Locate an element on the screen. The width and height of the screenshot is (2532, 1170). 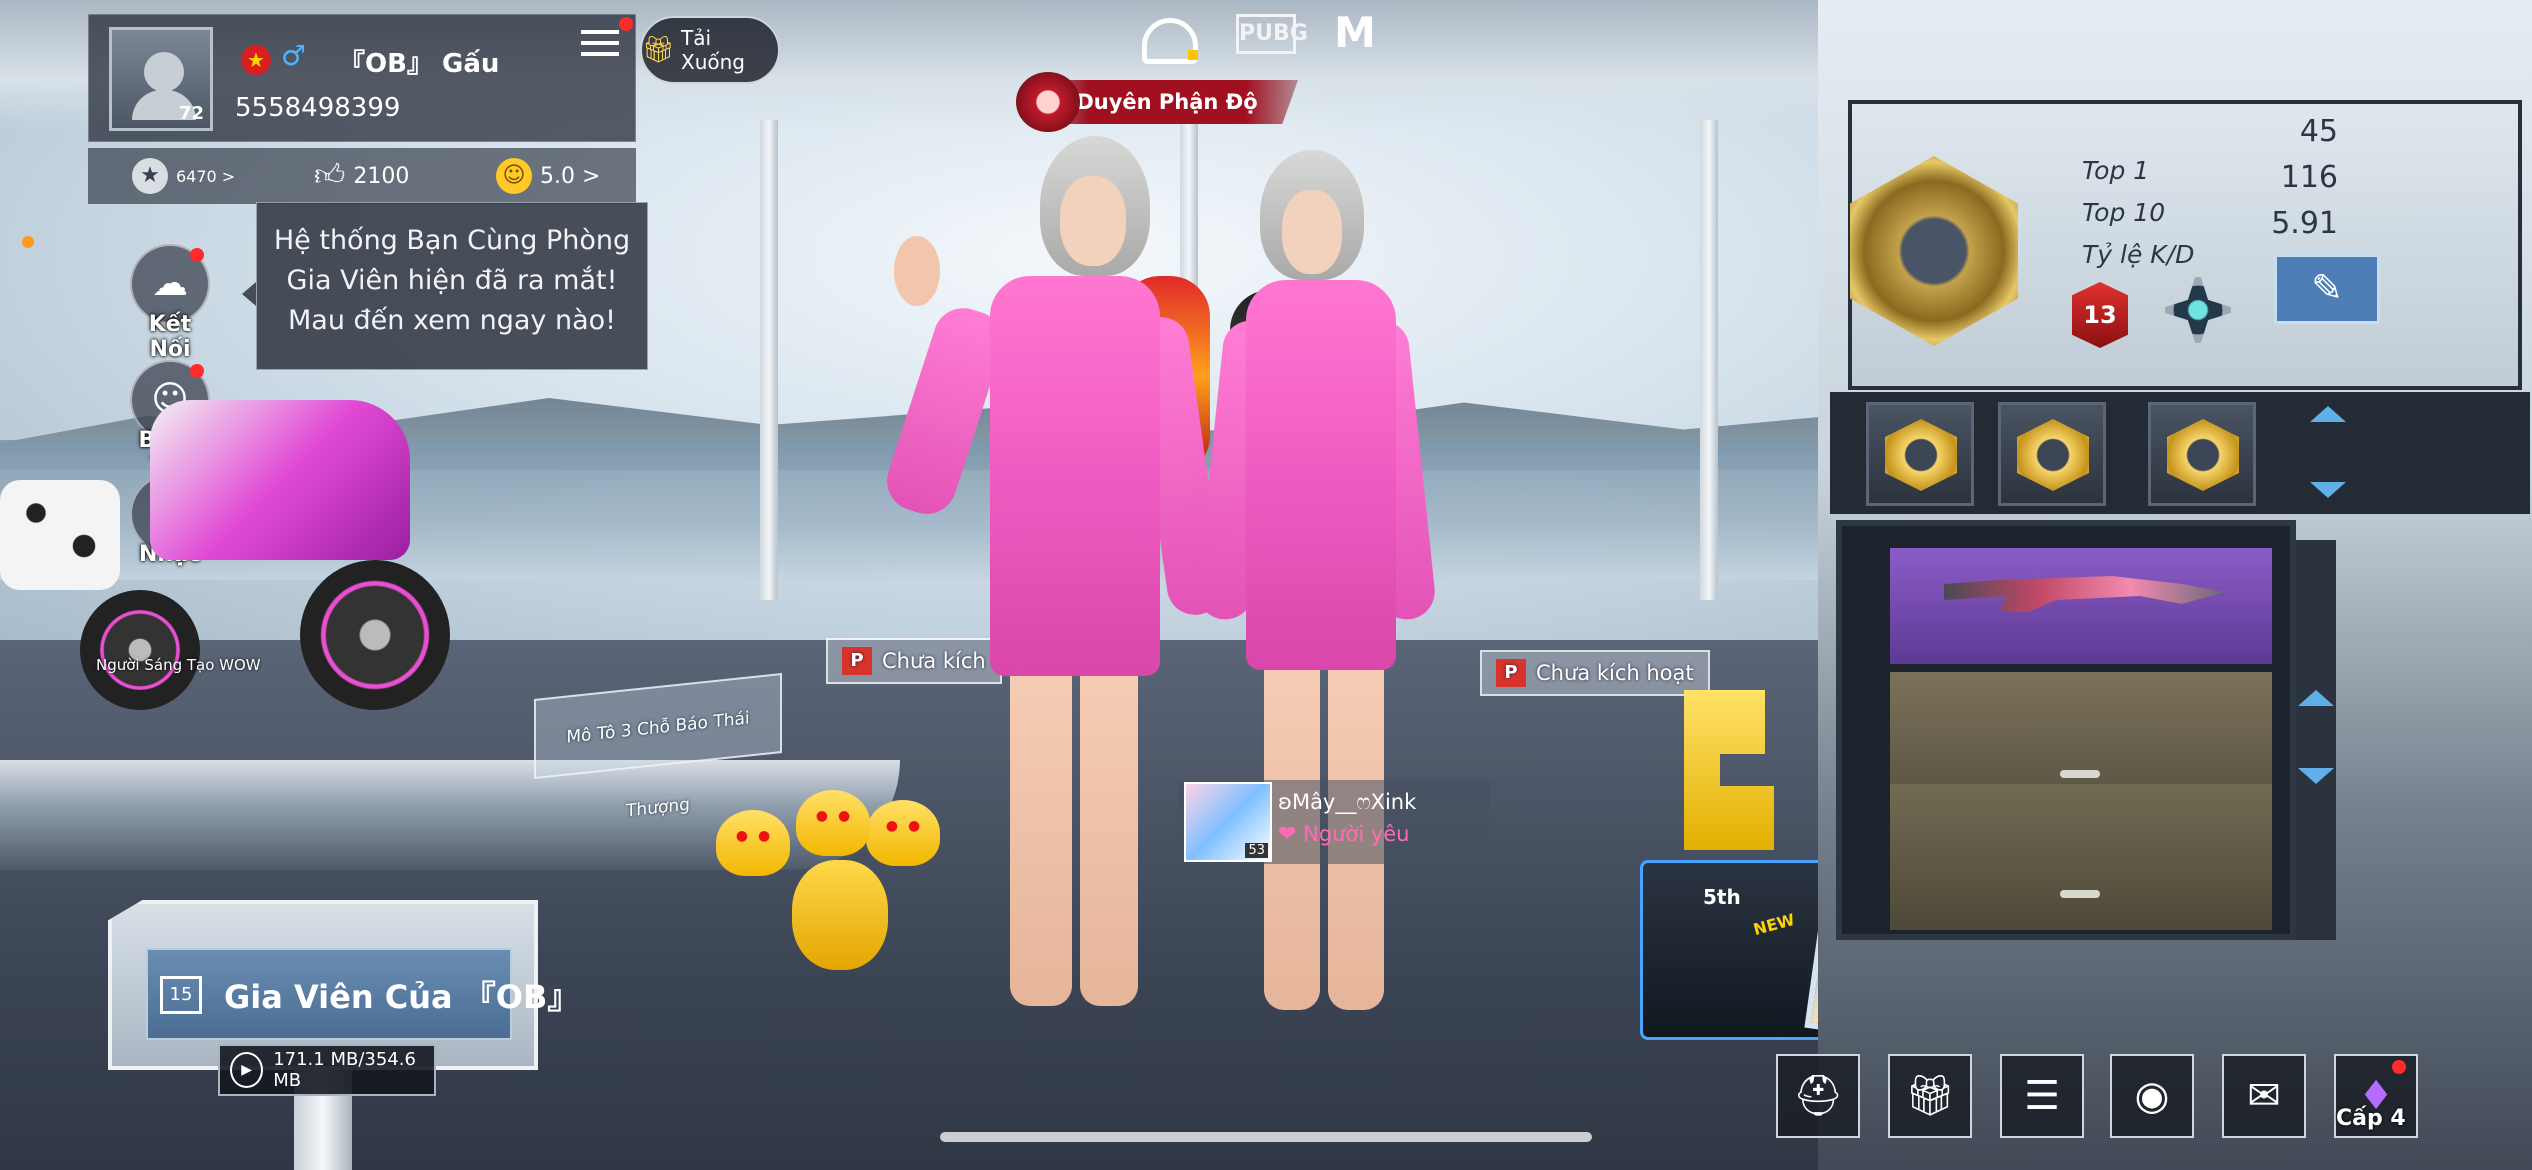
hand is located at coordinates (917, 271).